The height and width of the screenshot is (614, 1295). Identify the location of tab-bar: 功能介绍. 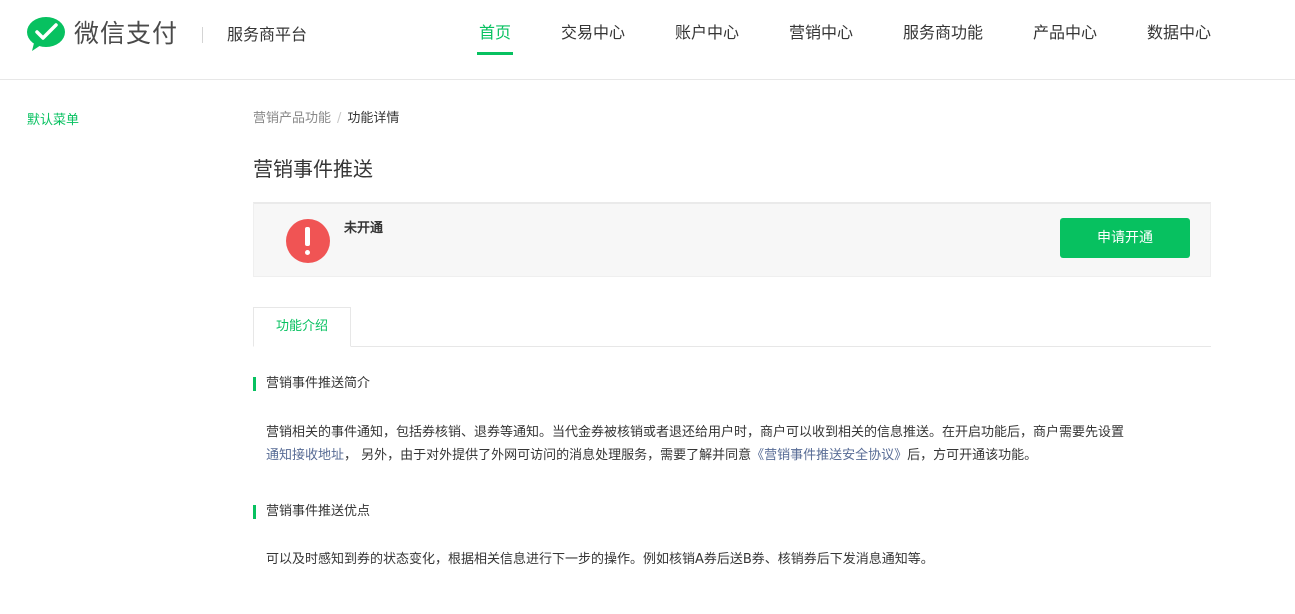
(732, 327).